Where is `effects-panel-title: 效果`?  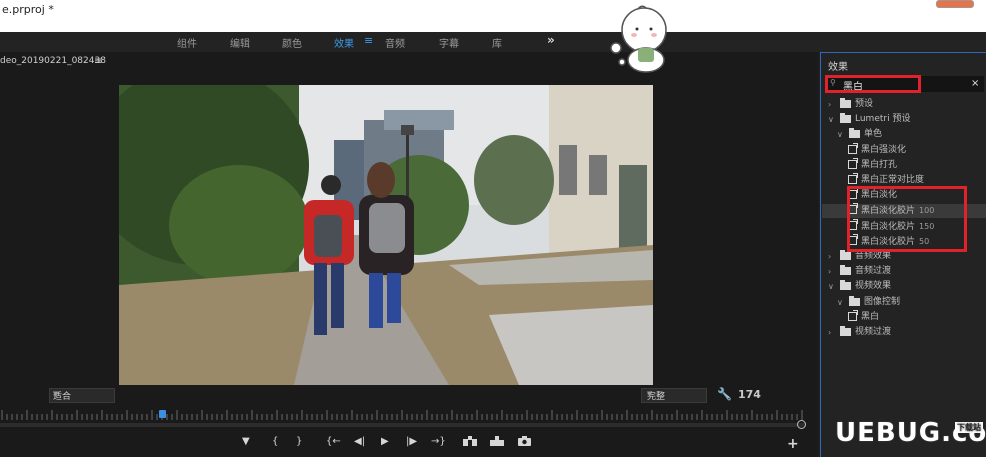
effects-panel-title: 效果 is located at coordinates (838, 67).